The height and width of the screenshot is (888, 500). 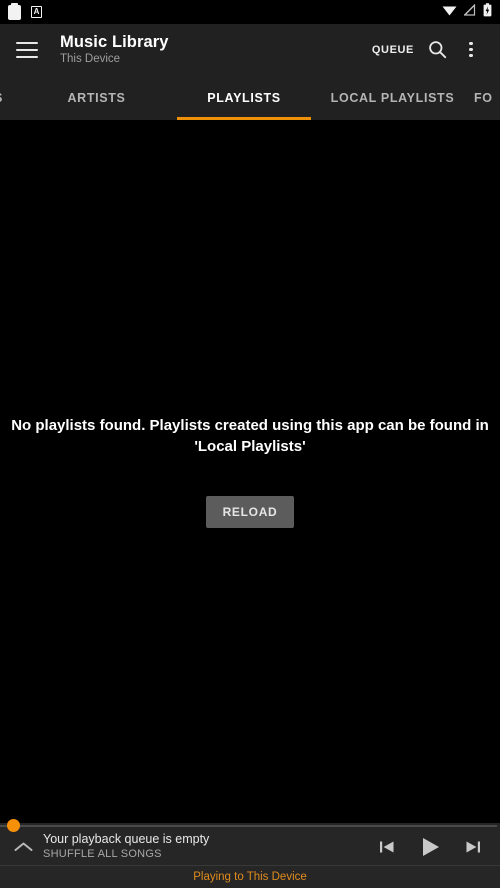 What do you see at coordinates (25, 11) in the screenshot?
I see `status-bar-notifications: A` at bounding box center [25, 11].